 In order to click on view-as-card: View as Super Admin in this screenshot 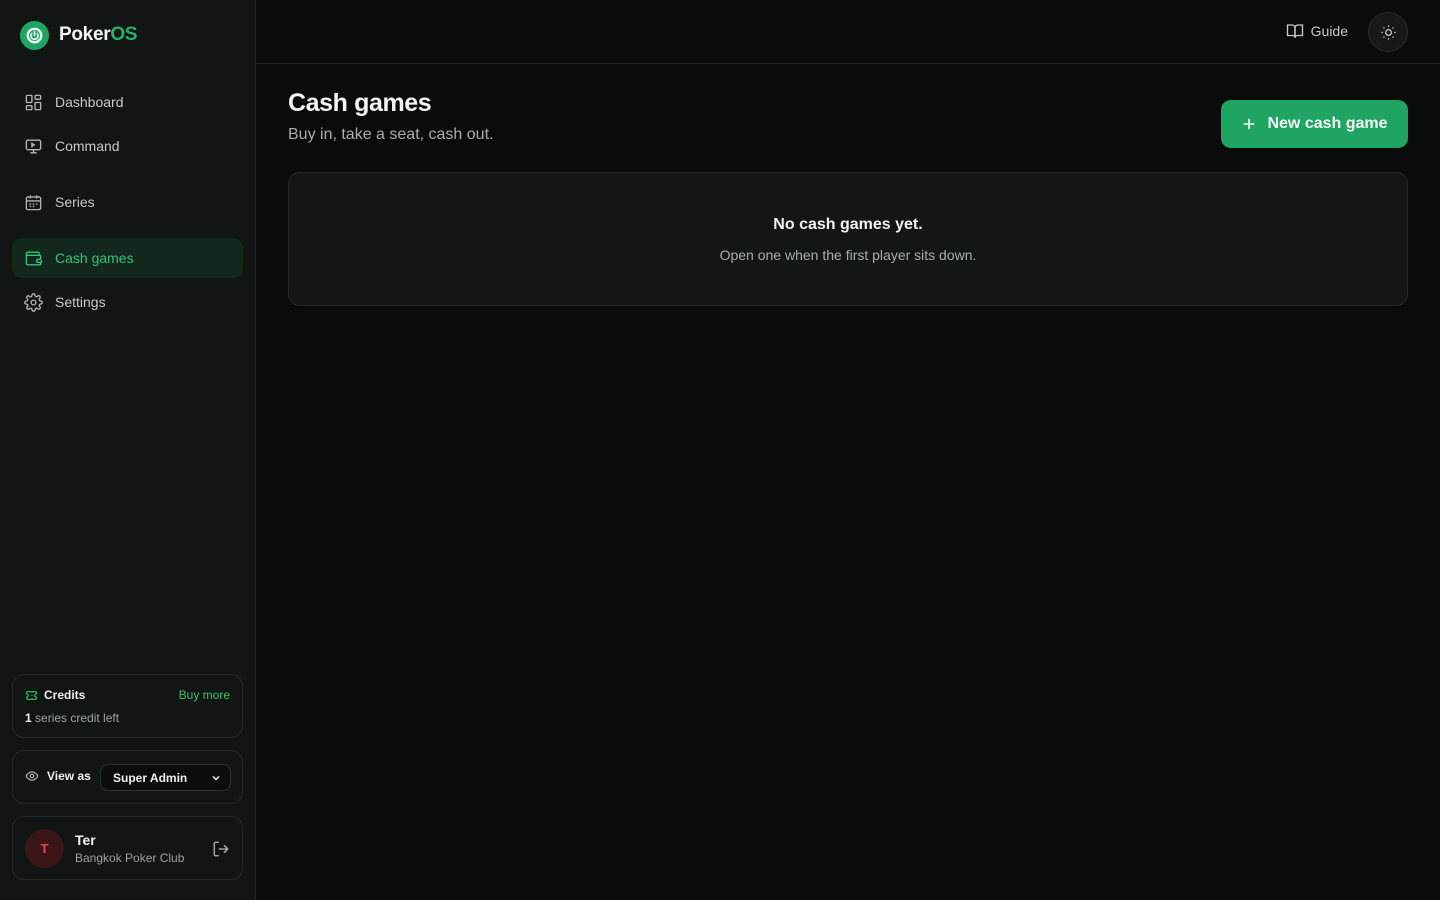, I will do `click(127, 777)`.